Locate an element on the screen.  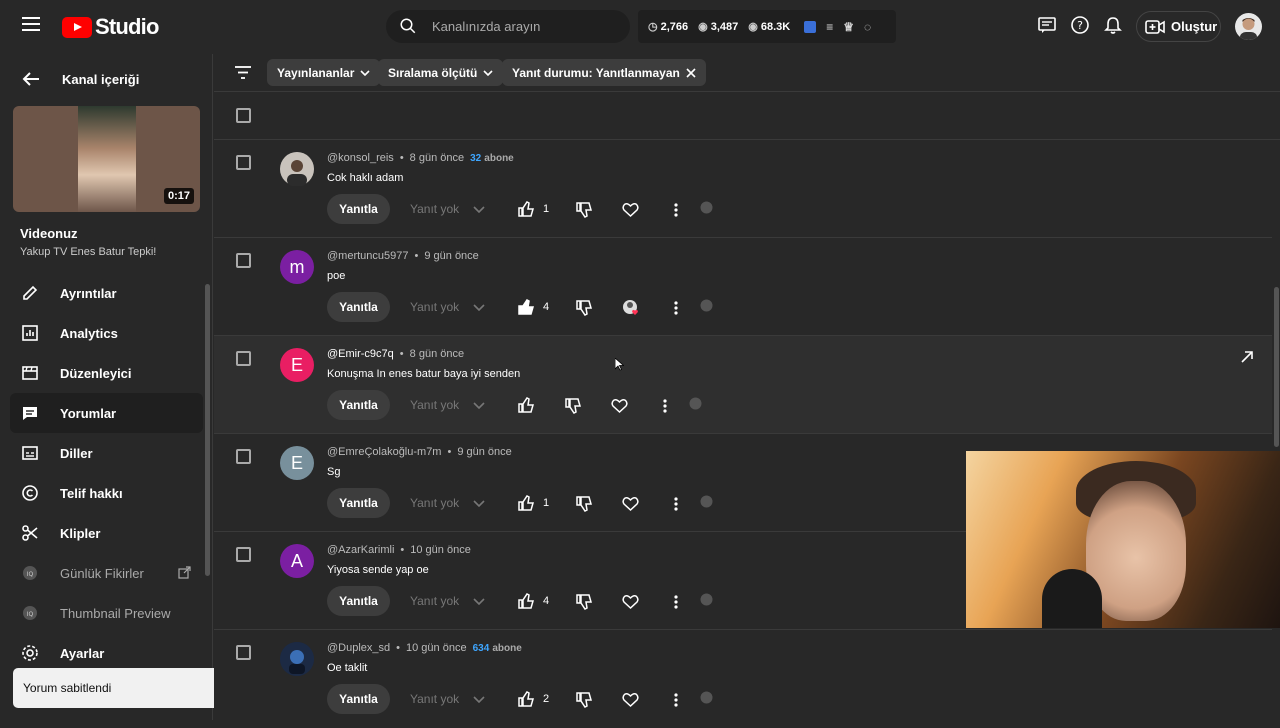
help-icon: ? is located at coordinates (1080, 25).